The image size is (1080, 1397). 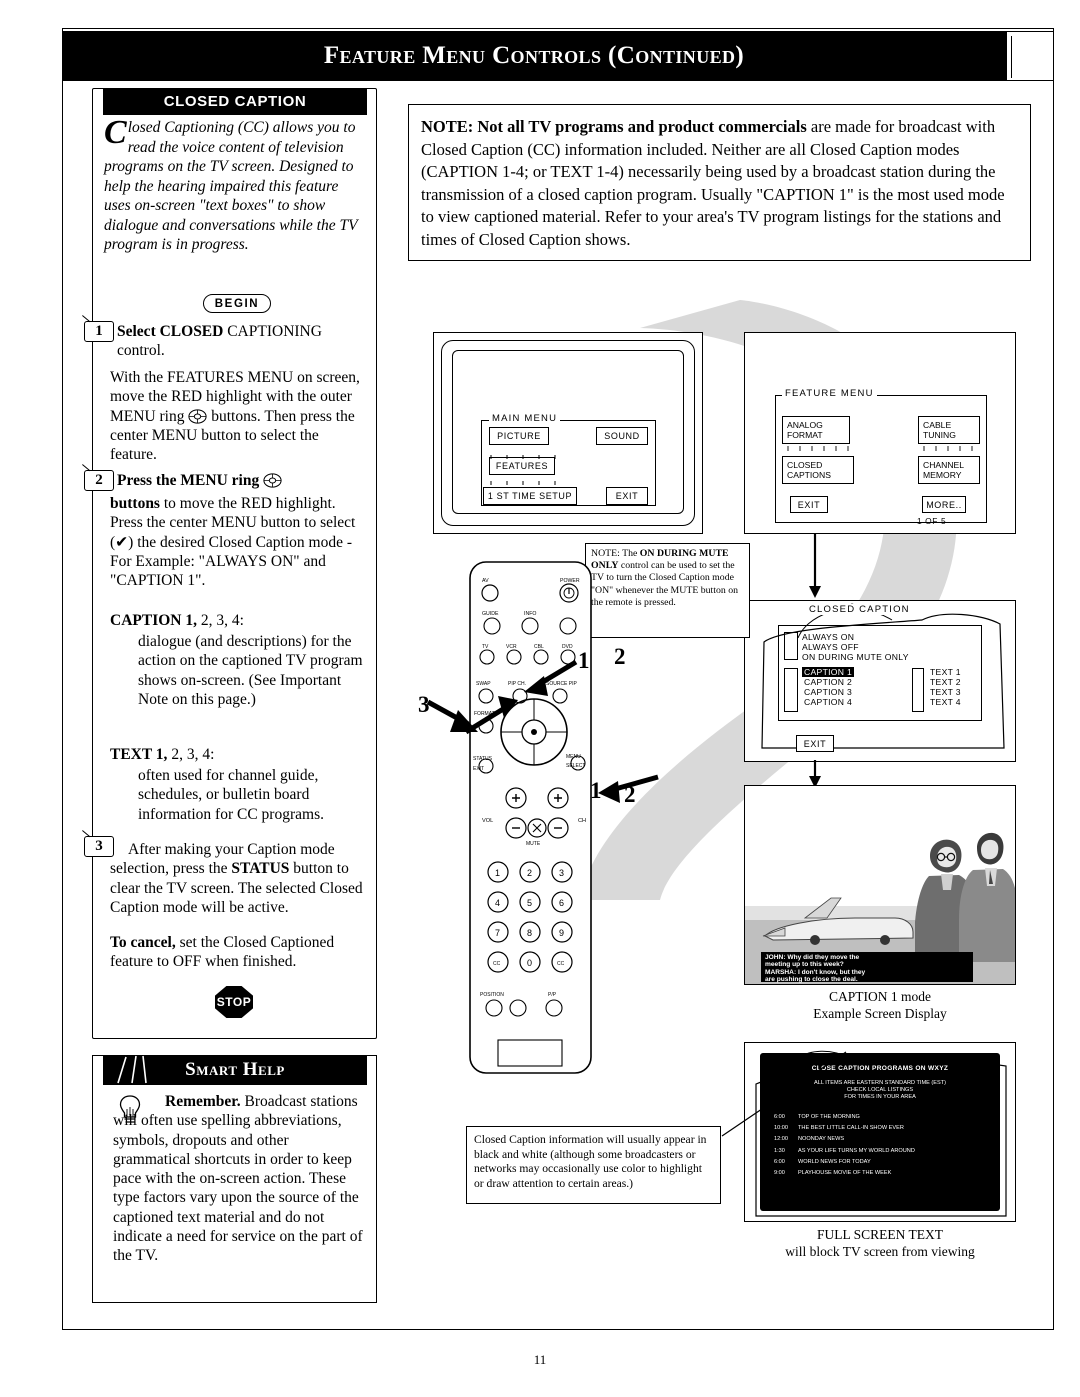 What do you see at coordinates (1030, 56) in the screenshot?
I see `header-corner-mark` at bounding box center [1030, 56].